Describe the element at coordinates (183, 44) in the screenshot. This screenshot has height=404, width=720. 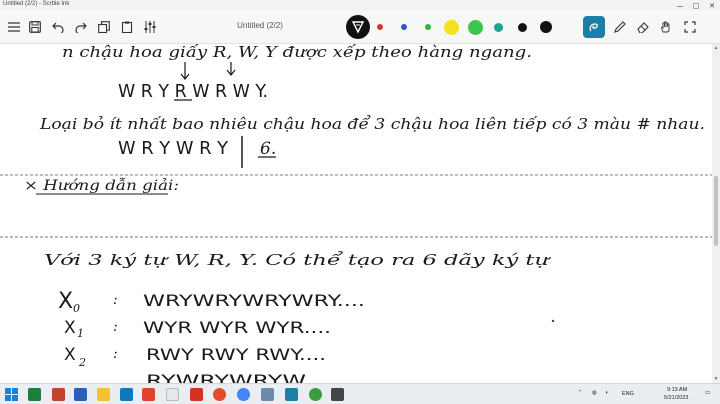
I see `annotation-r: R` at that location.